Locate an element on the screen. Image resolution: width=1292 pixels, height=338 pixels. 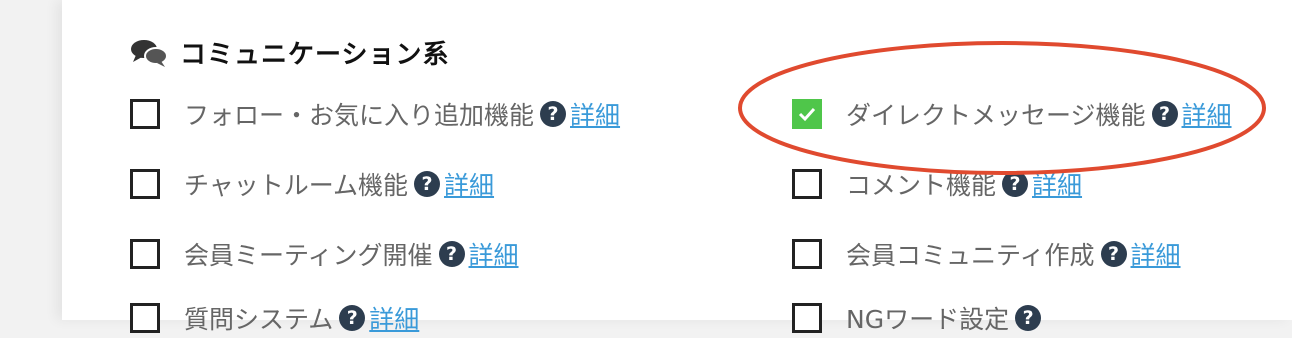
follow-checkbox is located at coordinates (145, 114).